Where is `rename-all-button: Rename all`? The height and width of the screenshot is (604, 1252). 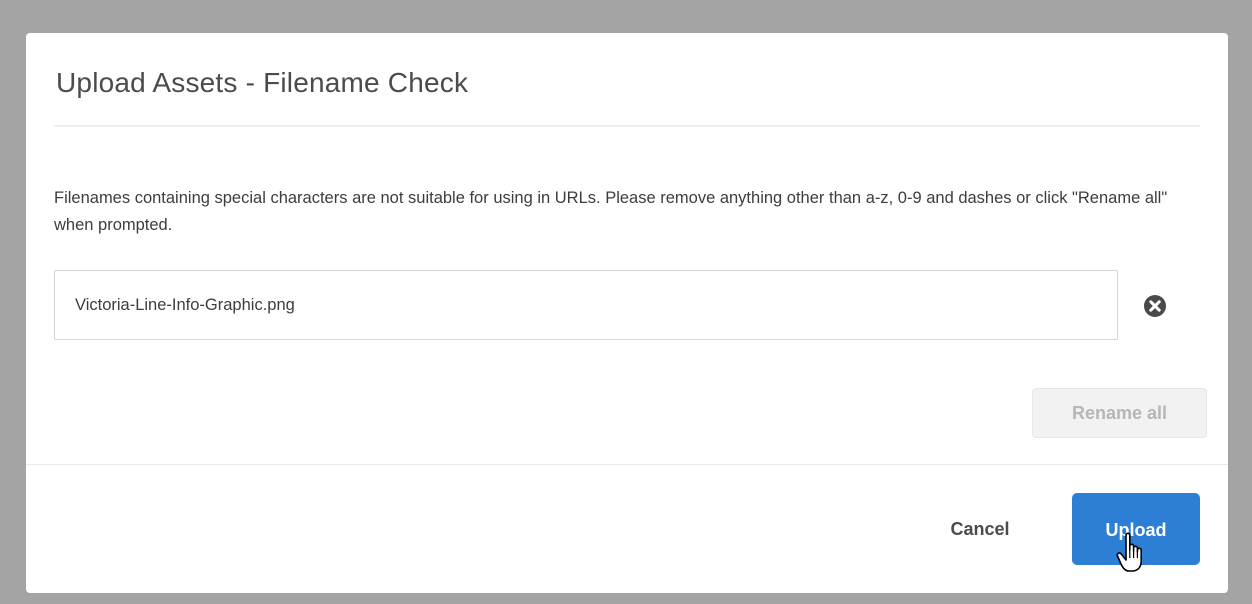
rename-all-button: Rename all is located at coordinates (1119, 413).